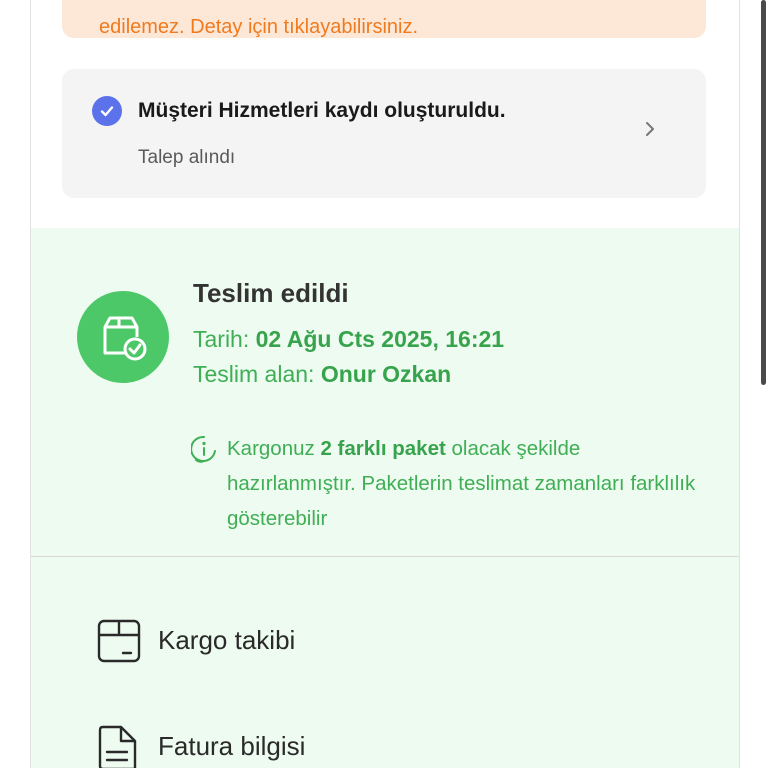 This screenshot has width=768, height=768. I want to click on invoice-info-label: Fatura bilgisi, so click(232, 746).